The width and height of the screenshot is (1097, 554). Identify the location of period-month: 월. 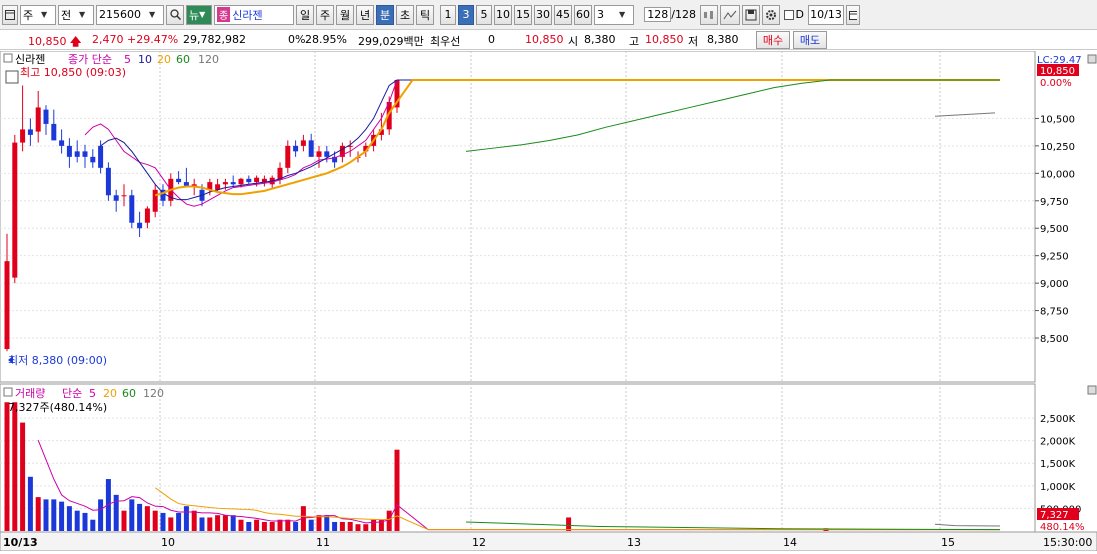
(345, 14).